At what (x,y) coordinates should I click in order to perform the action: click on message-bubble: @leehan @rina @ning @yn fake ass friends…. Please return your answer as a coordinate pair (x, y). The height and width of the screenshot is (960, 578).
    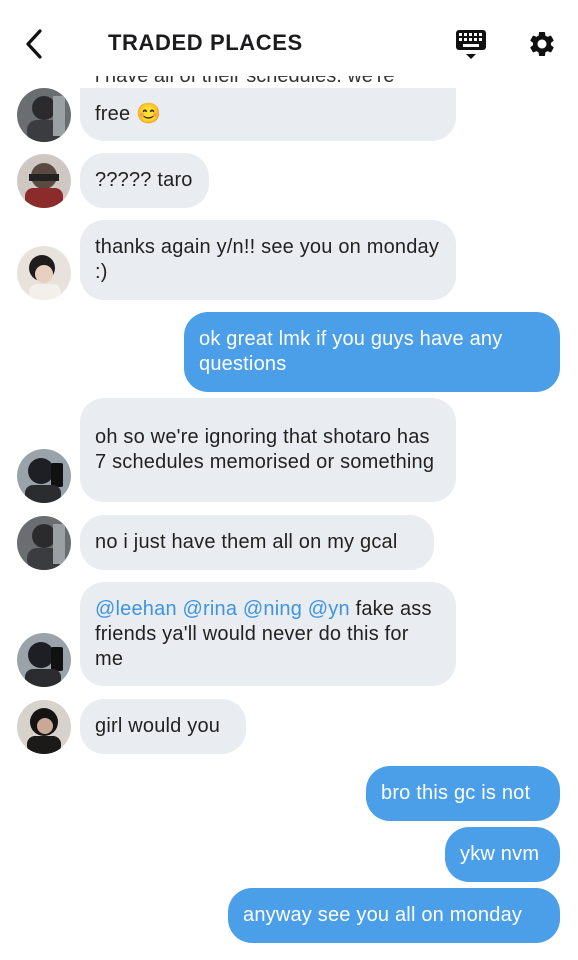
    Looking at the image, I should click on (268, 634).